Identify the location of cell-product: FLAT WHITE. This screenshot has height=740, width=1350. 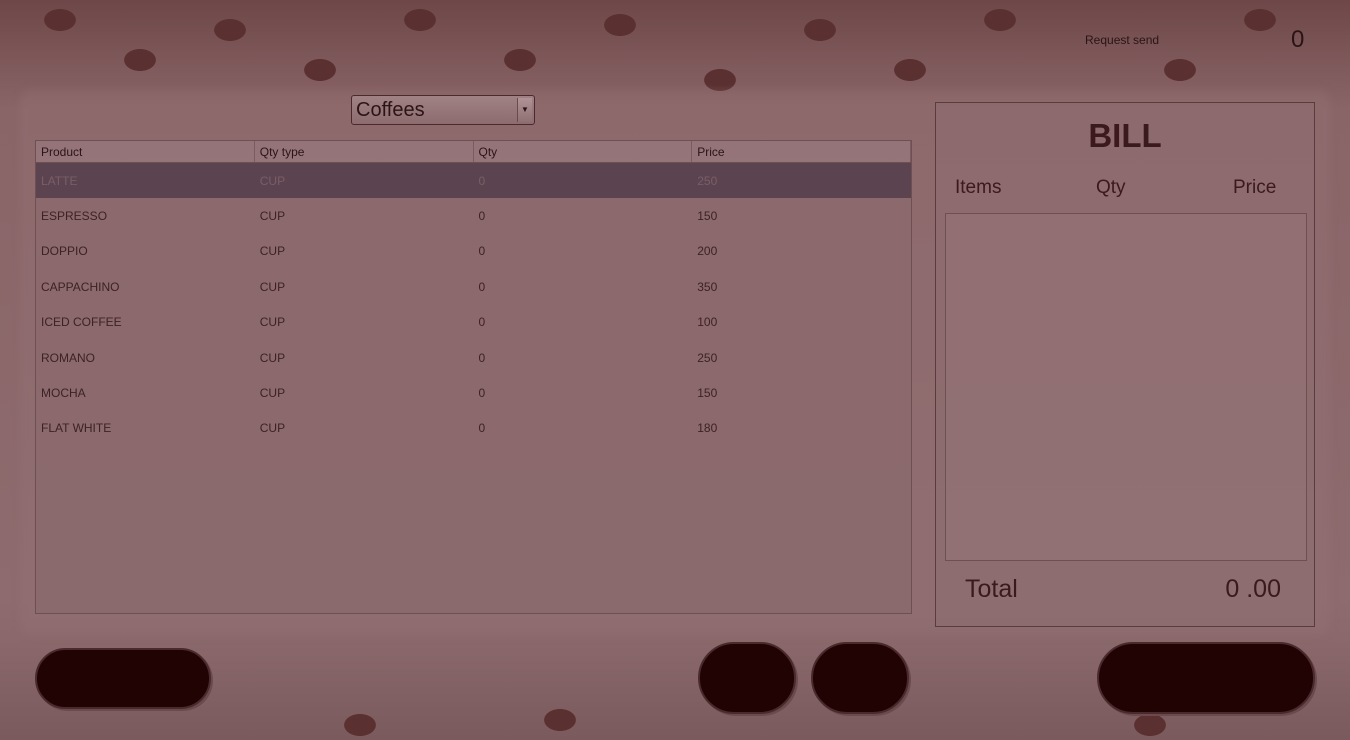
(76, 428).